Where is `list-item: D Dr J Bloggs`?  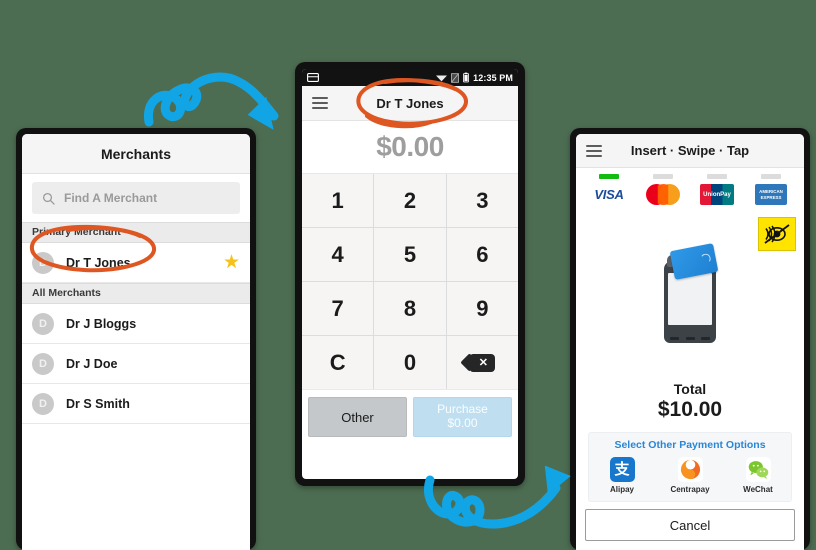
list-item: D Dr J Bloggs is located at coordinates (136, 324).